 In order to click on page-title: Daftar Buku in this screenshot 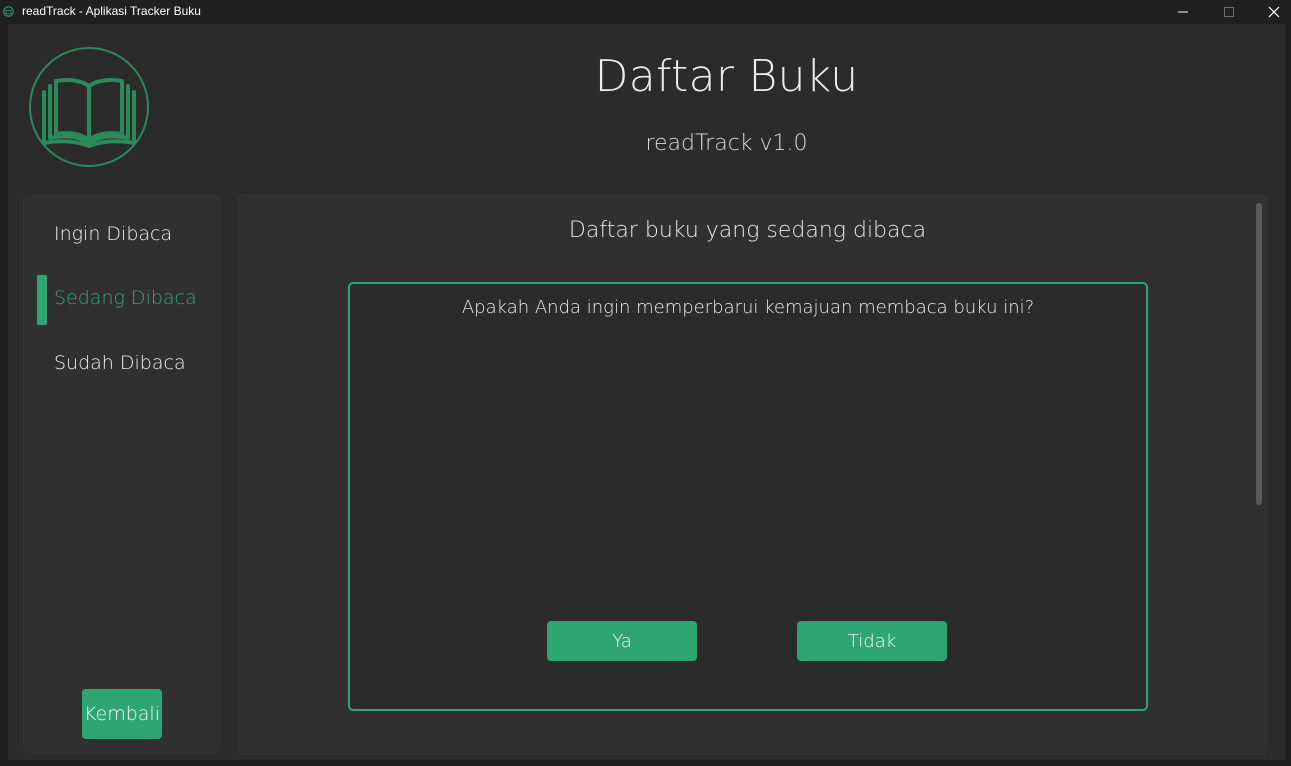, I will do `click(726, 76)`.